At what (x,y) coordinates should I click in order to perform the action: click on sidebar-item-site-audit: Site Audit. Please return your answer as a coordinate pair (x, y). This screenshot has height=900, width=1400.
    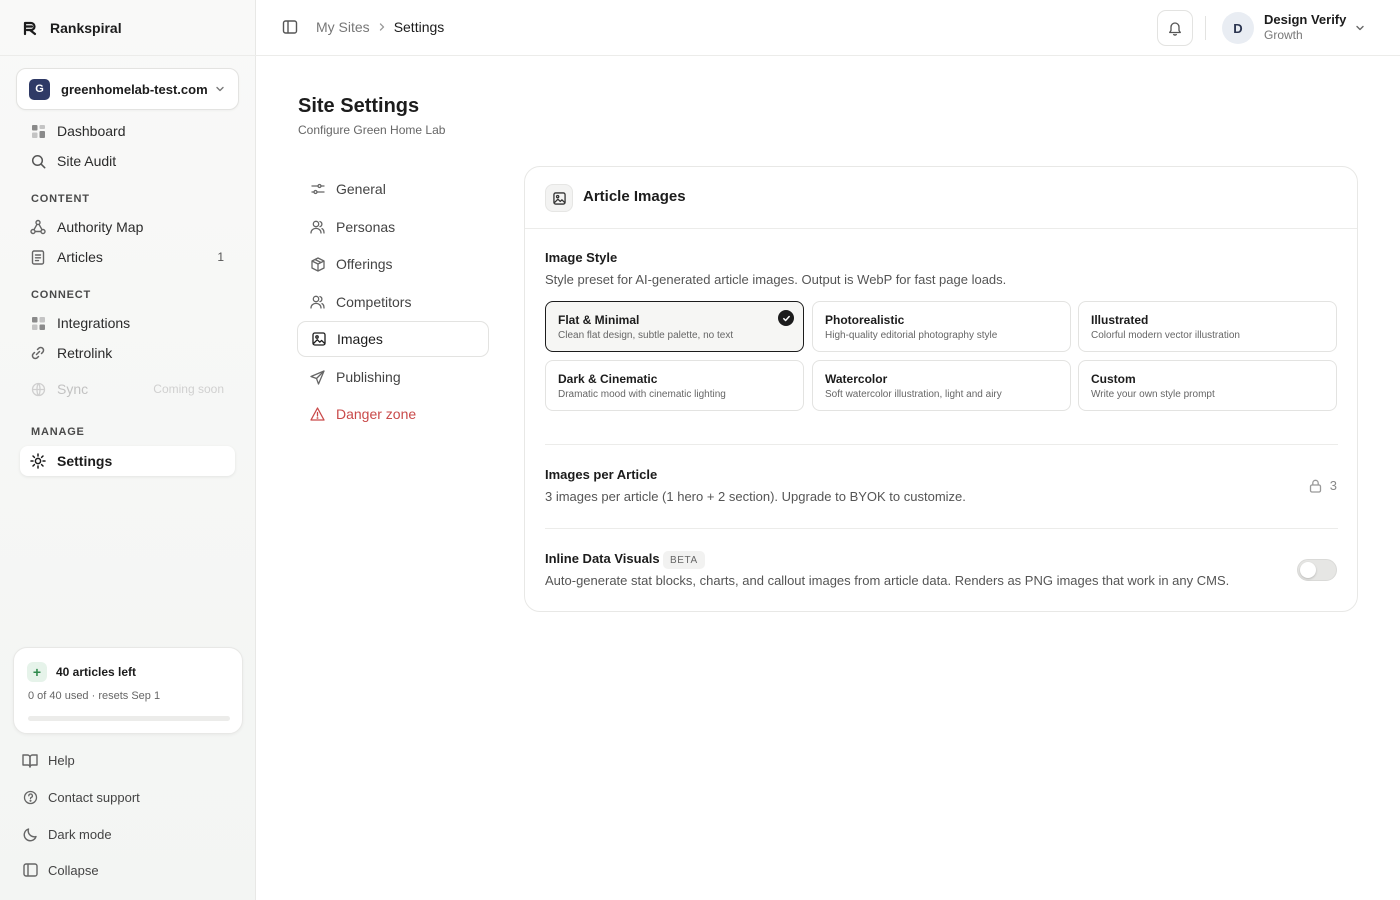
    Looking at the image, I should click on (127, 161).